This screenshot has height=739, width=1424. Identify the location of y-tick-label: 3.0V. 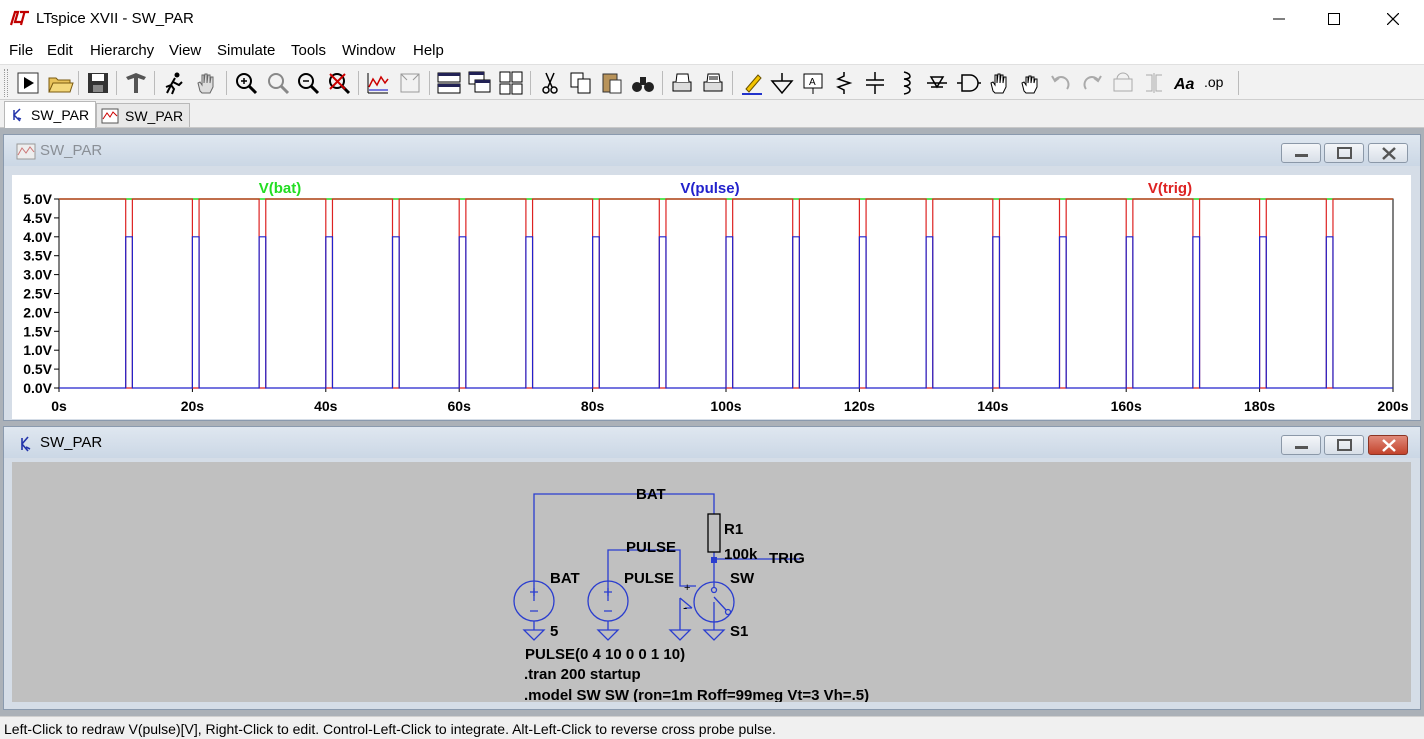
(37, 275).